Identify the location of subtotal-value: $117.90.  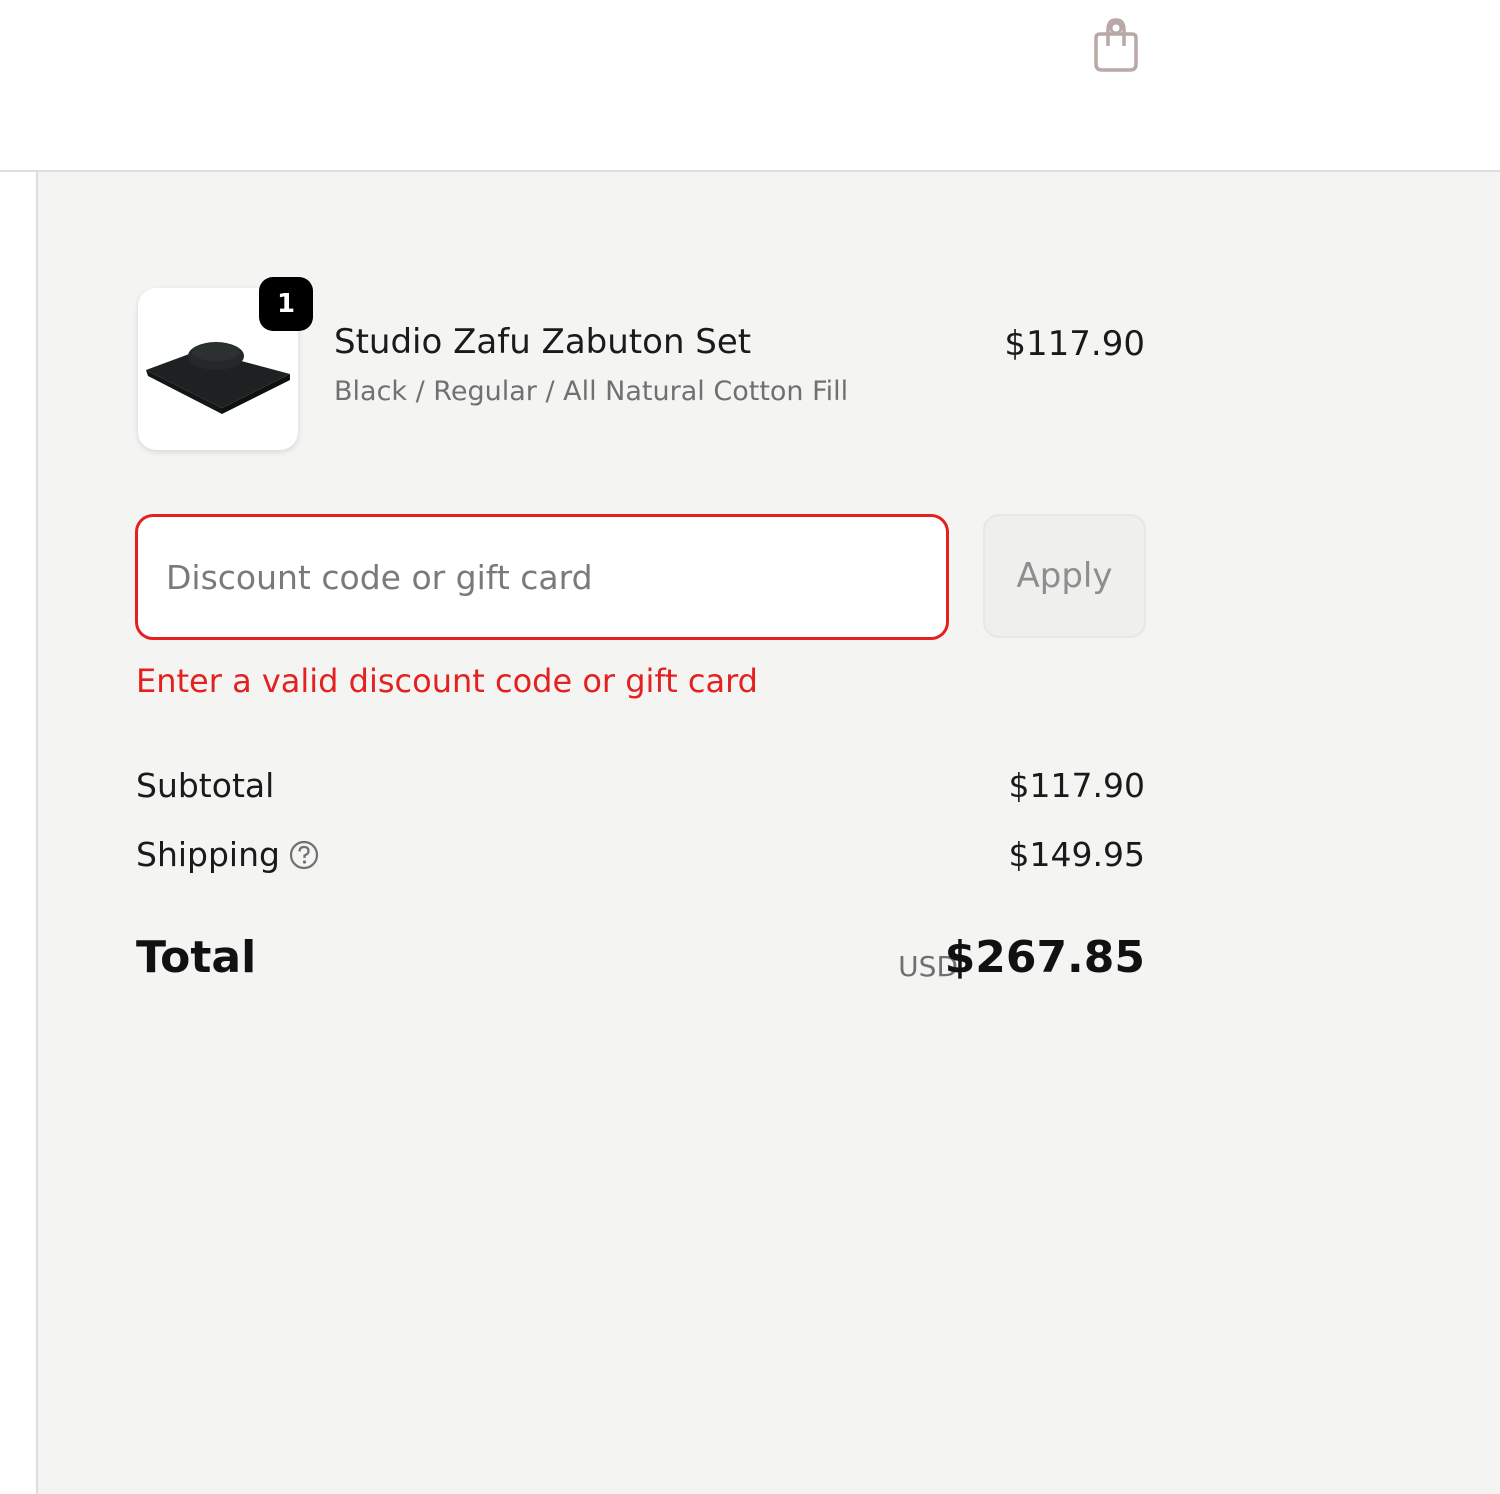
(1076, 785).